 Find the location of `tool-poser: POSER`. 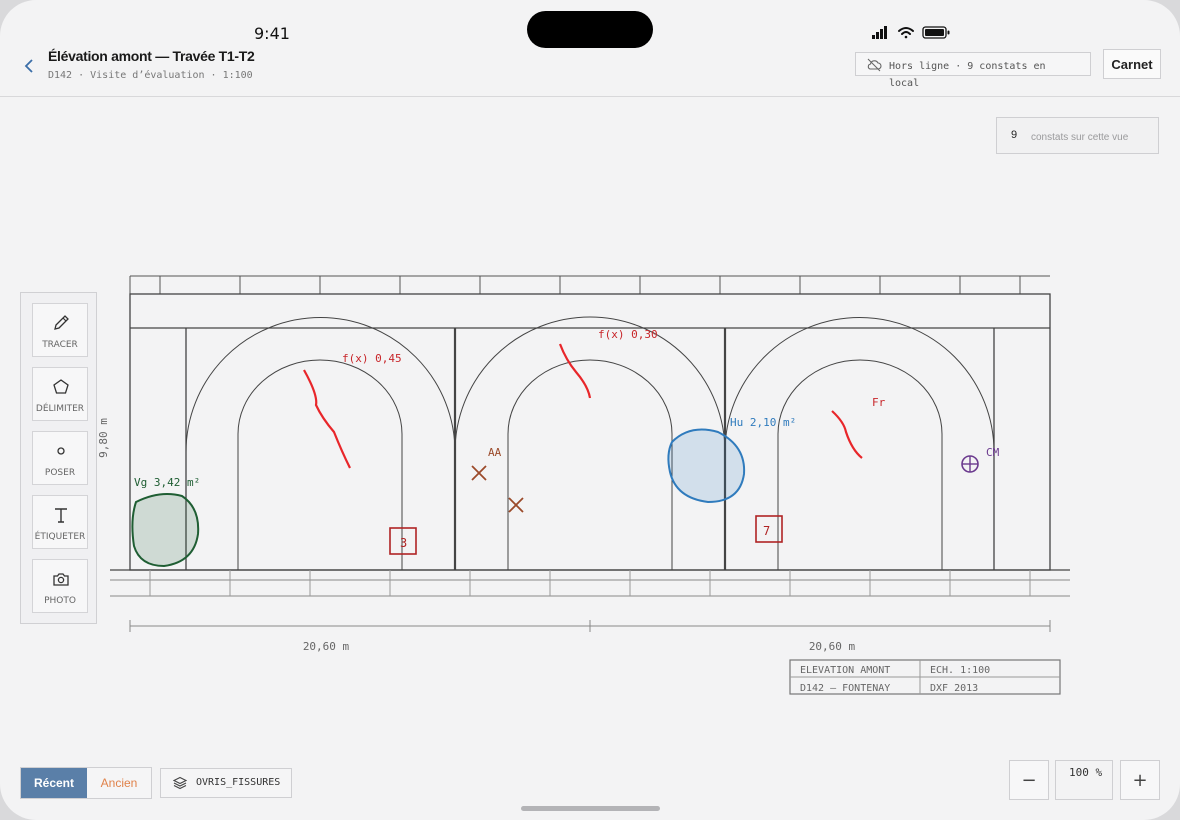

tool-poser: POSER is located at coordinates (60, 458).